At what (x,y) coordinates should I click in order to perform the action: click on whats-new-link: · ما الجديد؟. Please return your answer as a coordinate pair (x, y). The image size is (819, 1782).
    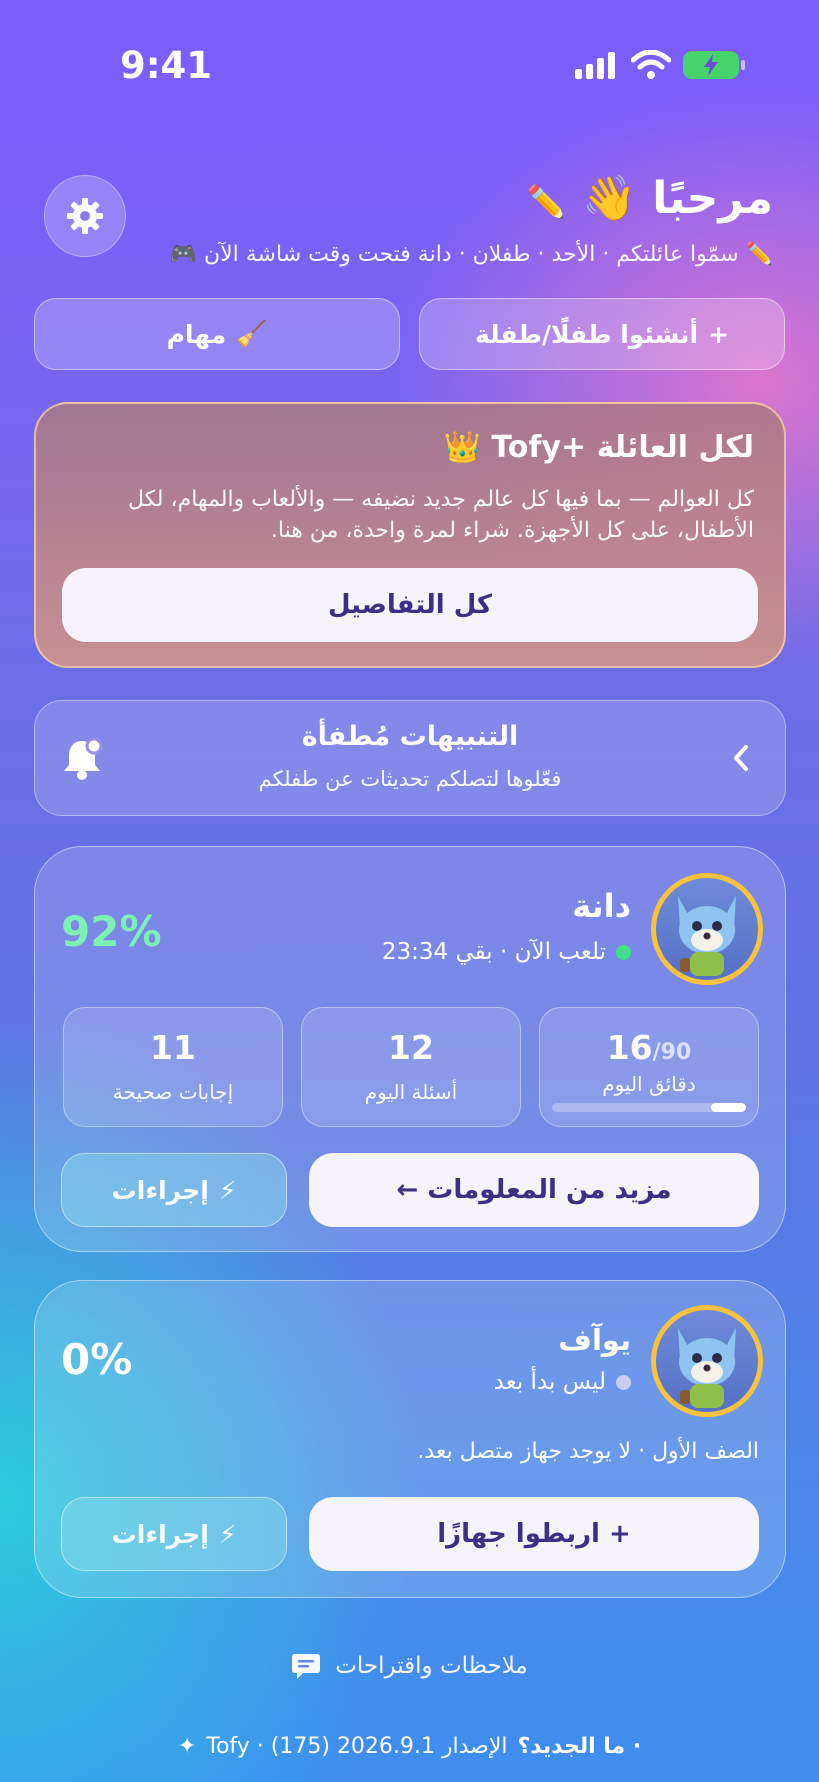
    Looking at the image, I should click on (580, 1746).